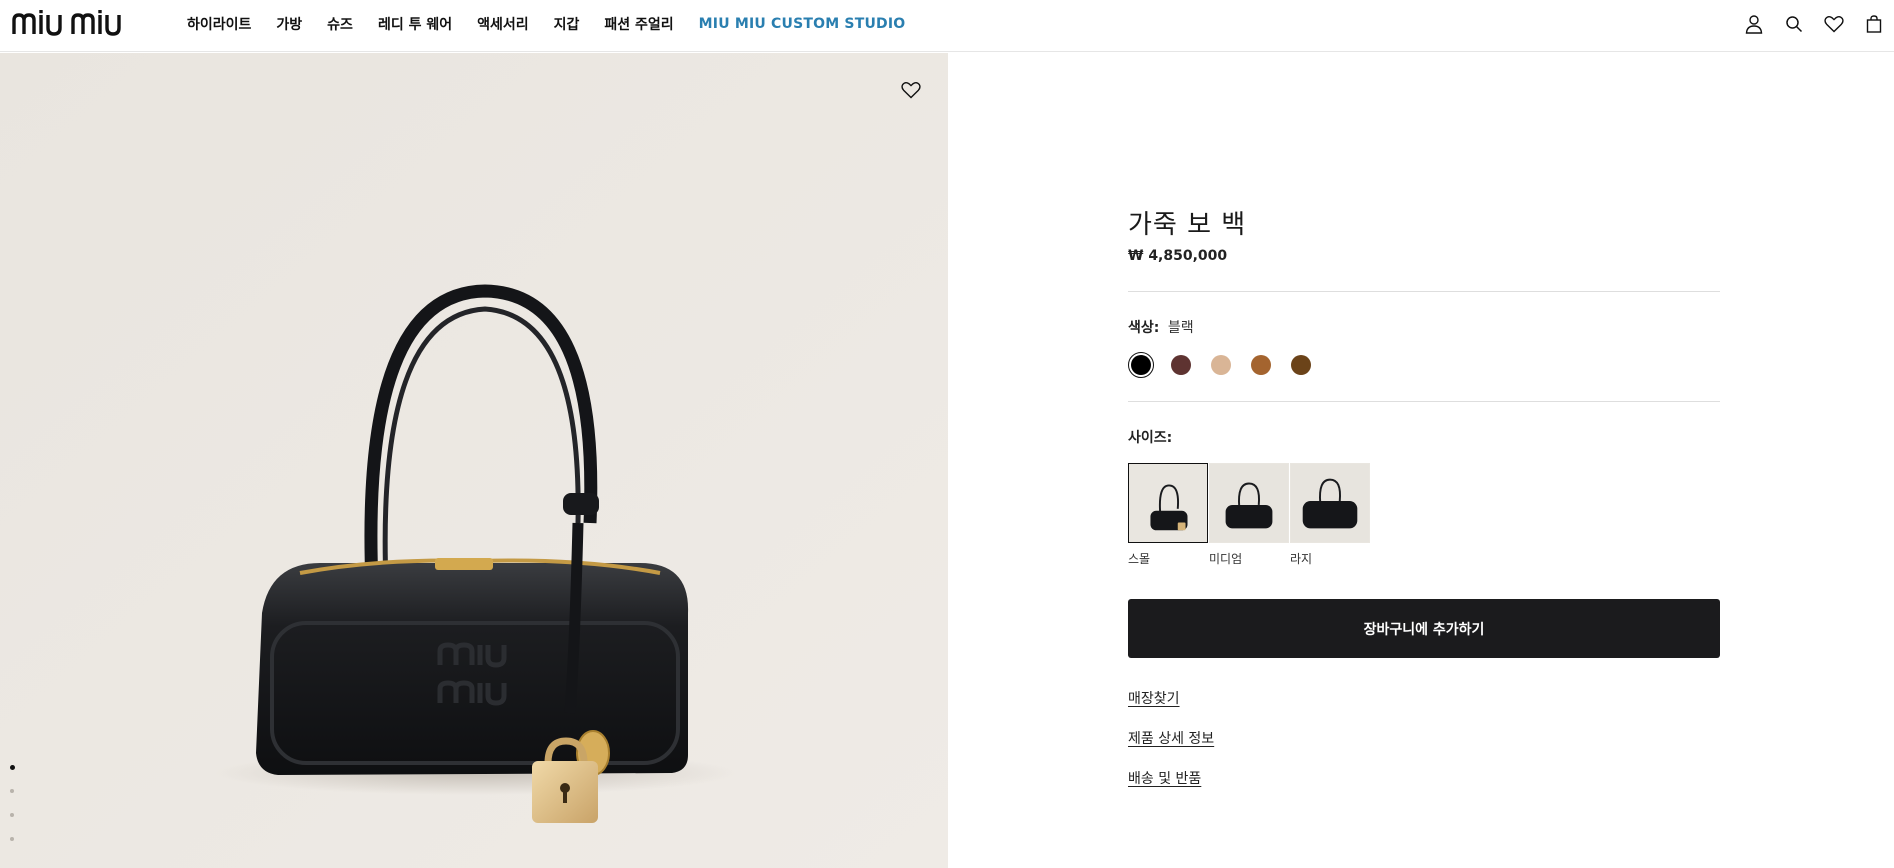 This screenshot has width=1894, height=868. Describe the element at coordinates (1181, 365) in the screenshot. I see `color-swatch-burgundy` at that location.